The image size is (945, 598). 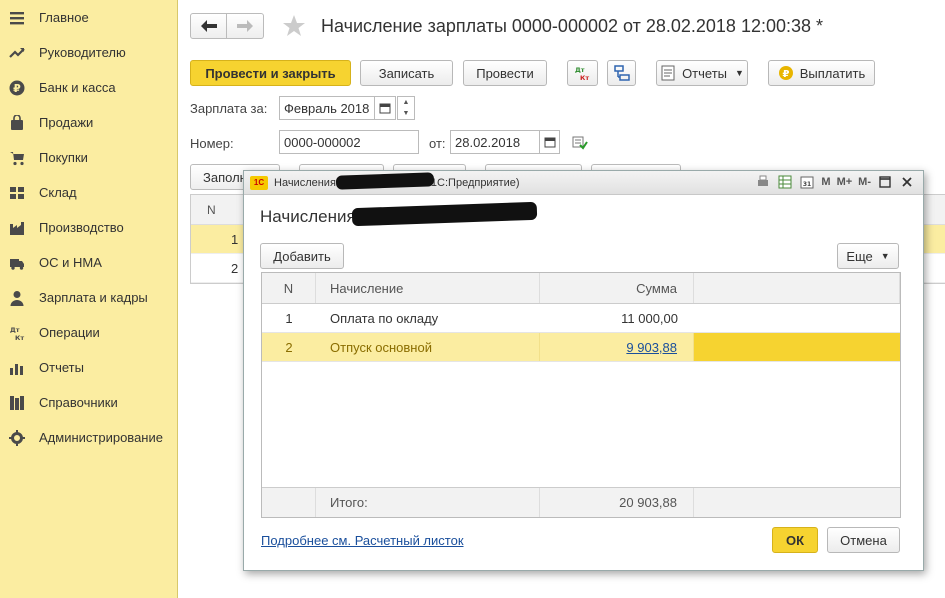 I want to click on month-stepper: ▲ ▼, so click(x=406, y=108).